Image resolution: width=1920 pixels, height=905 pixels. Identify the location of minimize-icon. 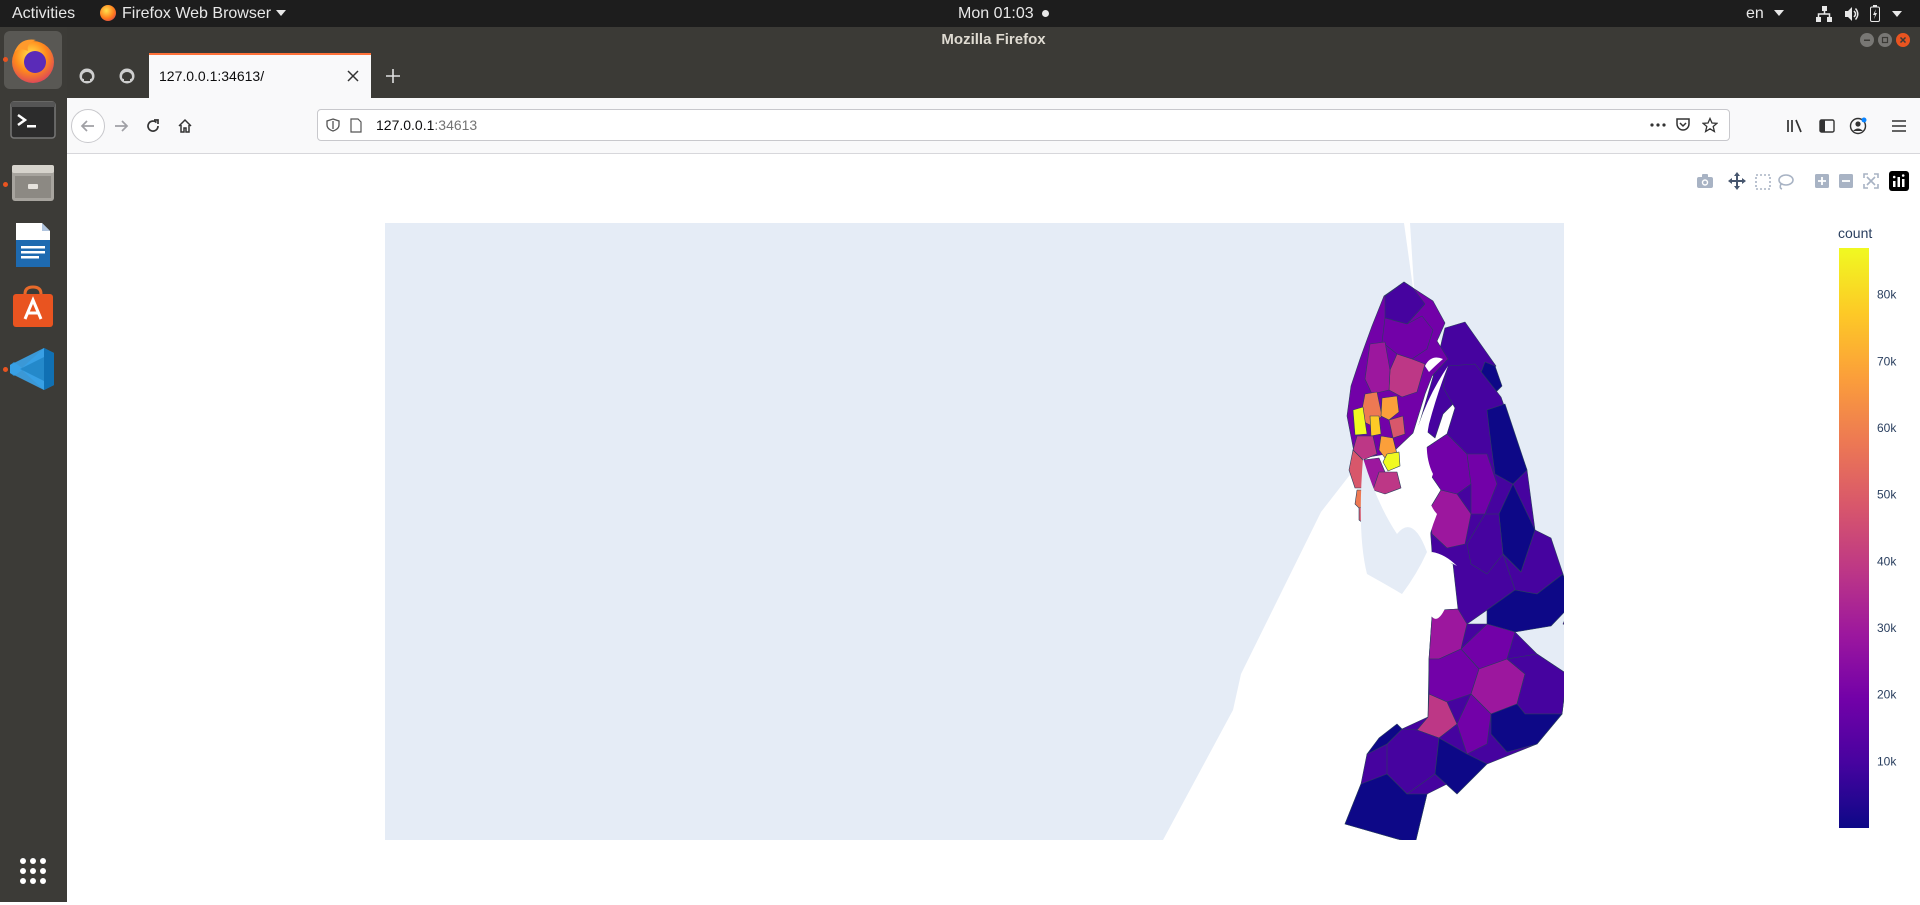
(1867, 40).